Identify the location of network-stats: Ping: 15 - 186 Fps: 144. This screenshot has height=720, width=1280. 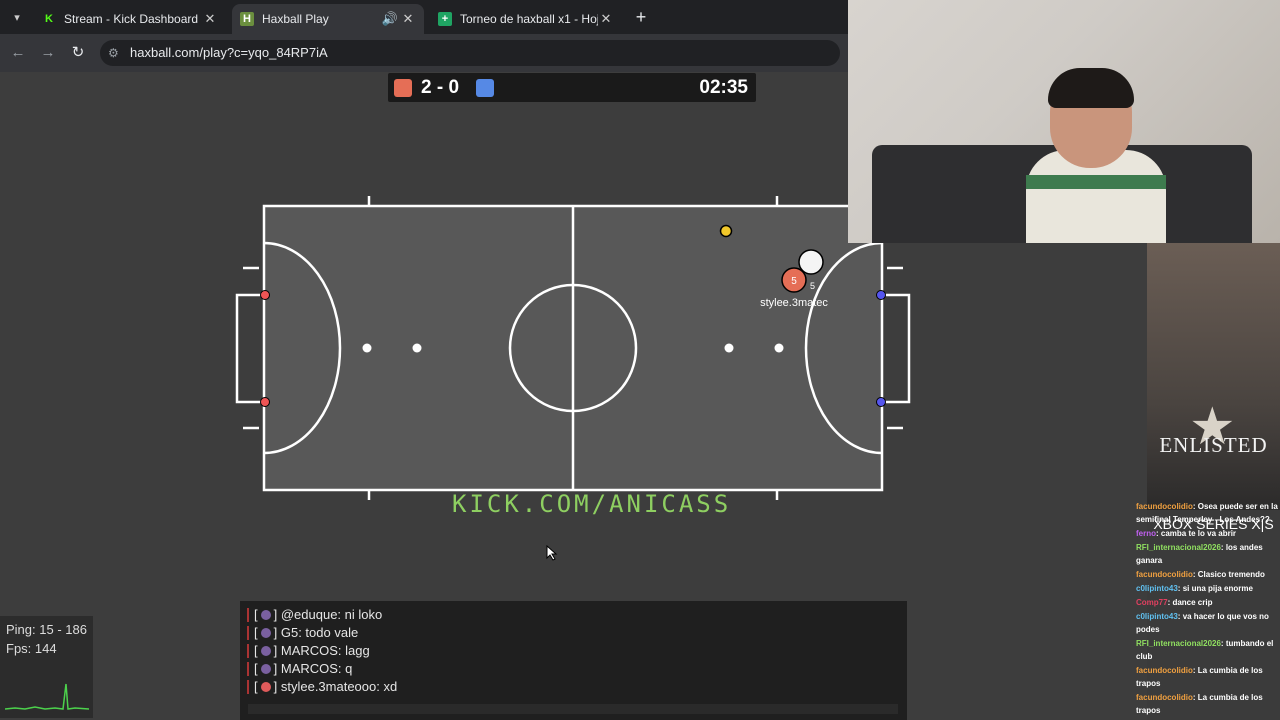
(46, 667).